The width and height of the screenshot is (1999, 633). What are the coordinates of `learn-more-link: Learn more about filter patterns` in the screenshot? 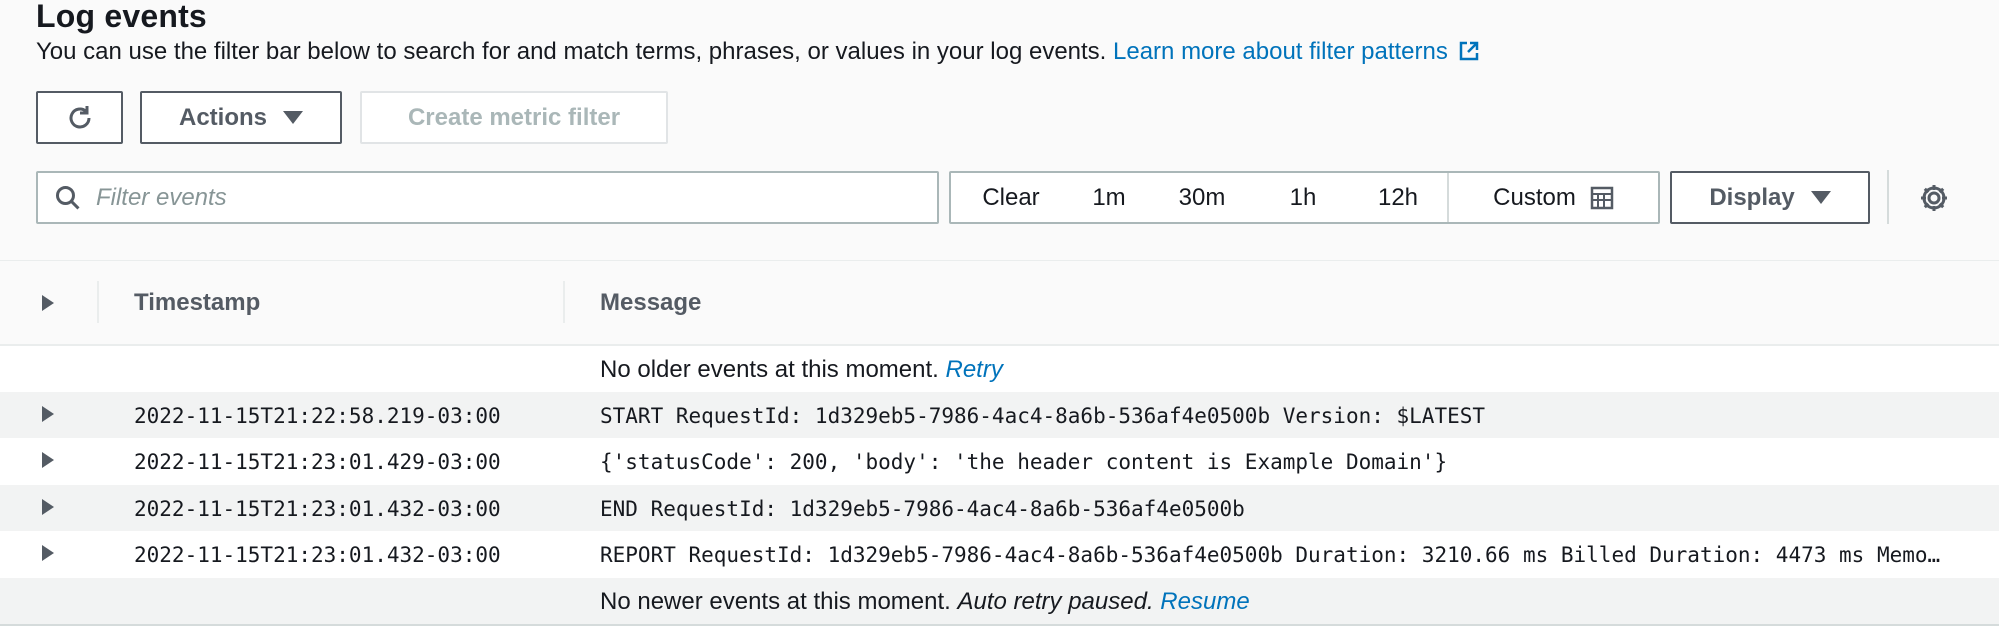 It's located at (1296, 51).